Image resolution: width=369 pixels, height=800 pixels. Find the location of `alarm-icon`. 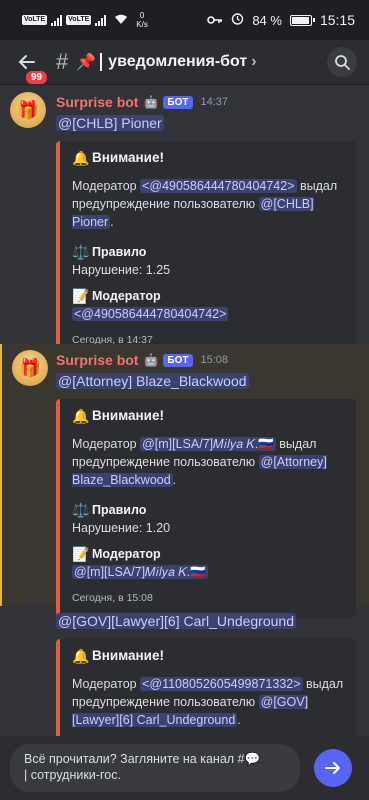

alarm-icon is located at coordinates (237, 20).